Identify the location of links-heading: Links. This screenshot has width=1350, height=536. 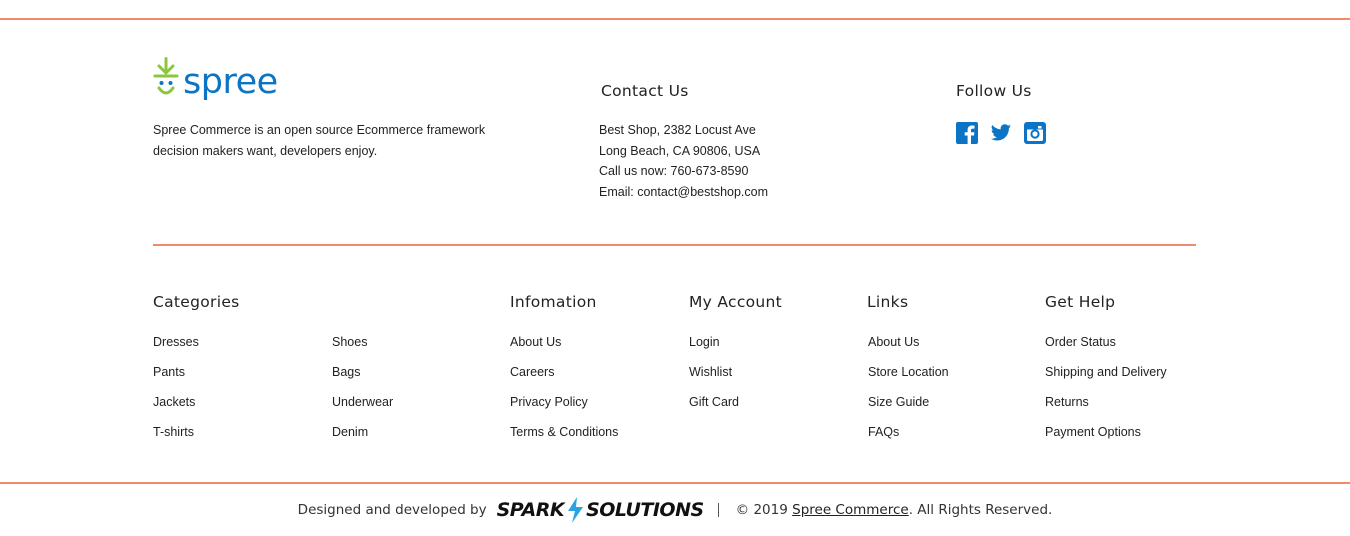
(888, 302).